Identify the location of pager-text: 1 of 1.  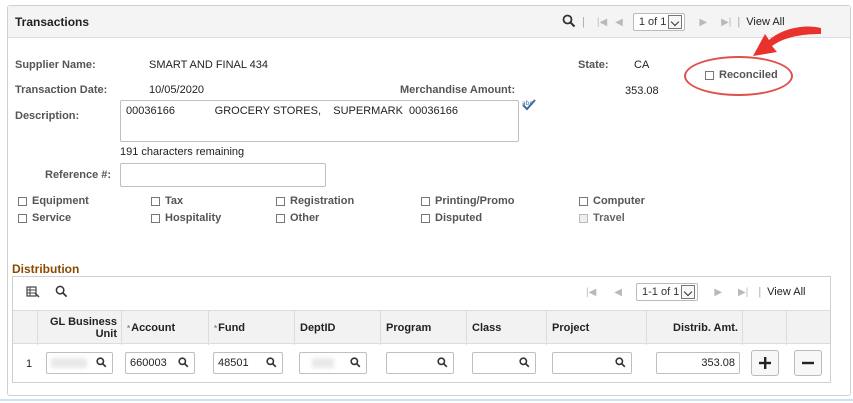
(652, 22).